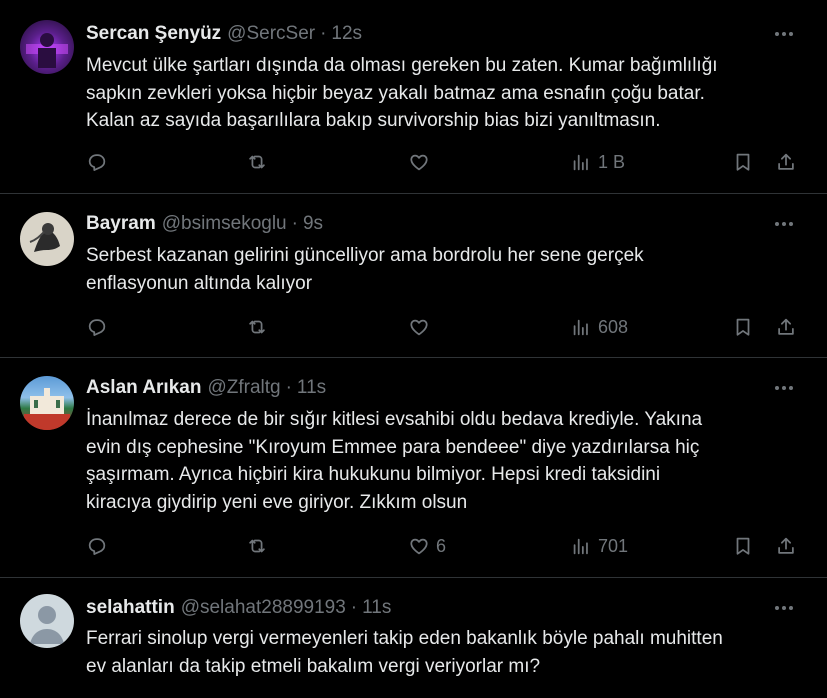 This screenshot has height=698, width=827. Describe the element at coordinates (443, 327) in the screenshot. I see `action-bar: 608` at that location.